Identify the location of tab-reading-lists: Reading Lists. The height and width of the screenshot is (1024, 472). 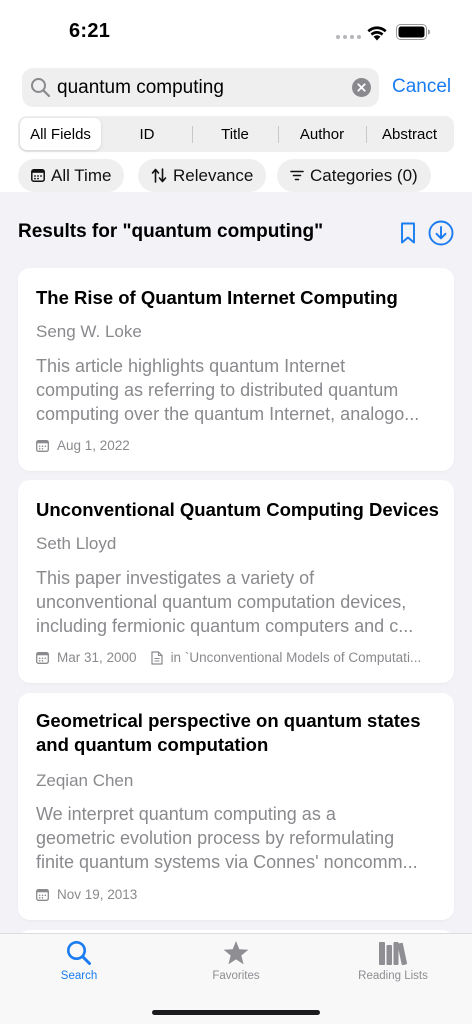
(393, 964).